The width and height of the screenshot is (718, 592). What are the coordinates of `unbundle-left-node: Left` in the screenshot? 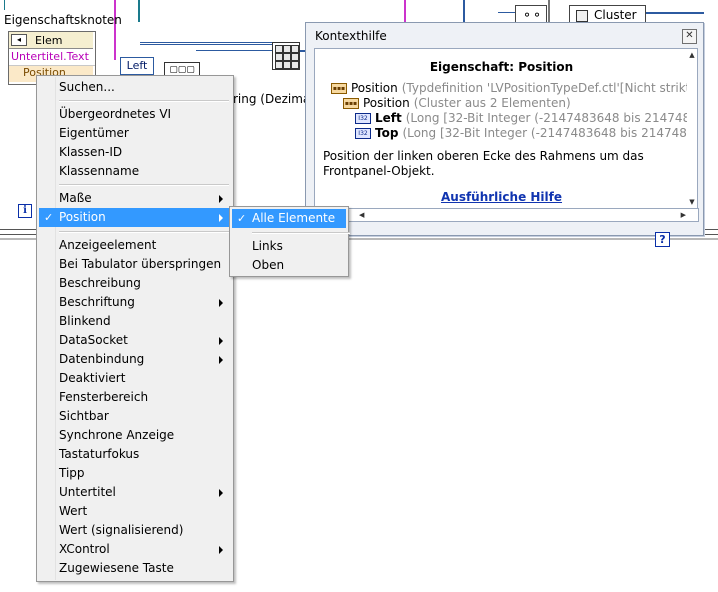 It's located at (137, 66).